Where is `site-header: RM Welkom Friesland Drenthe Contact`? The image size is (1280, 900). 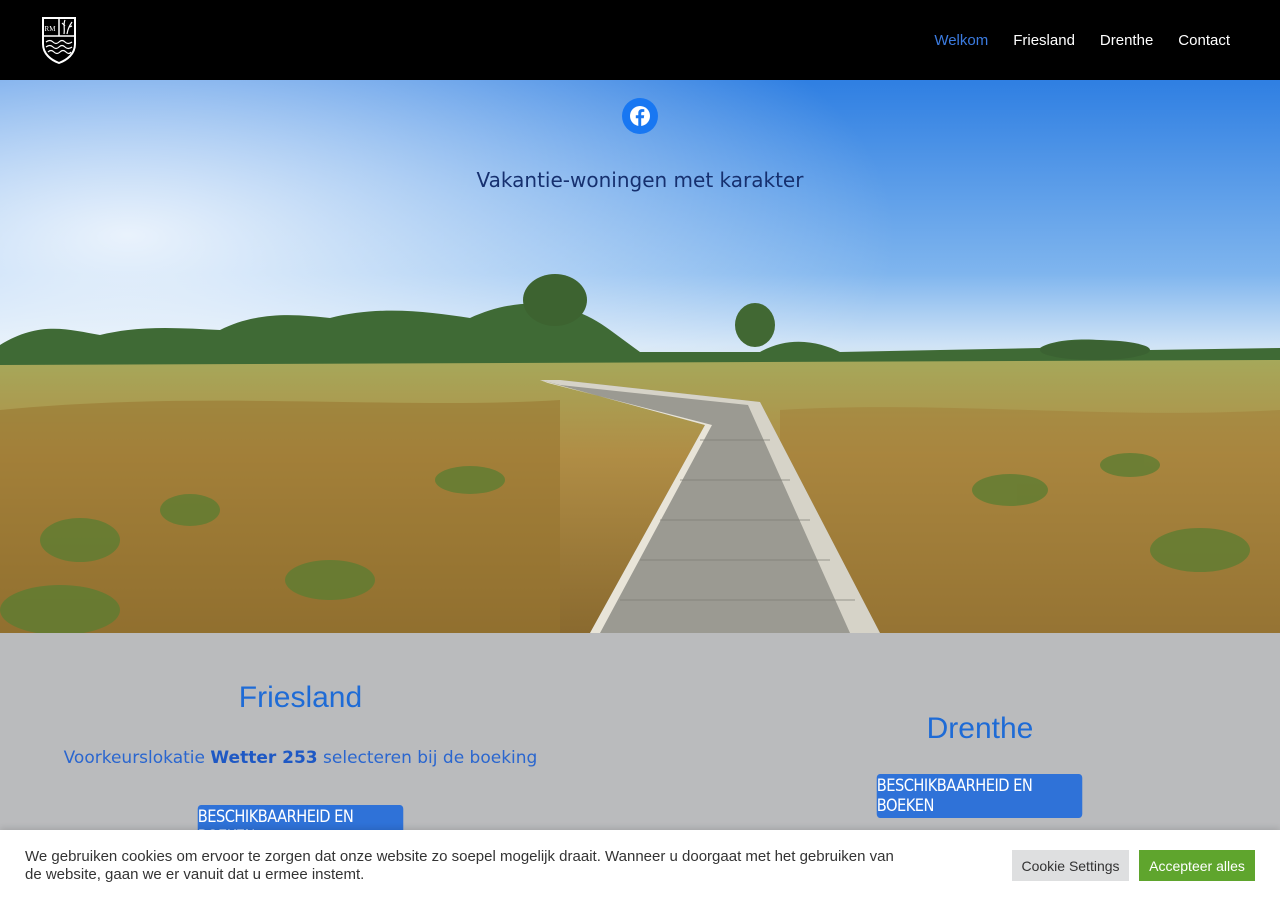 site-header: RM Welkom Friesland Drenthe Contact is located at coordinates (640, 40).